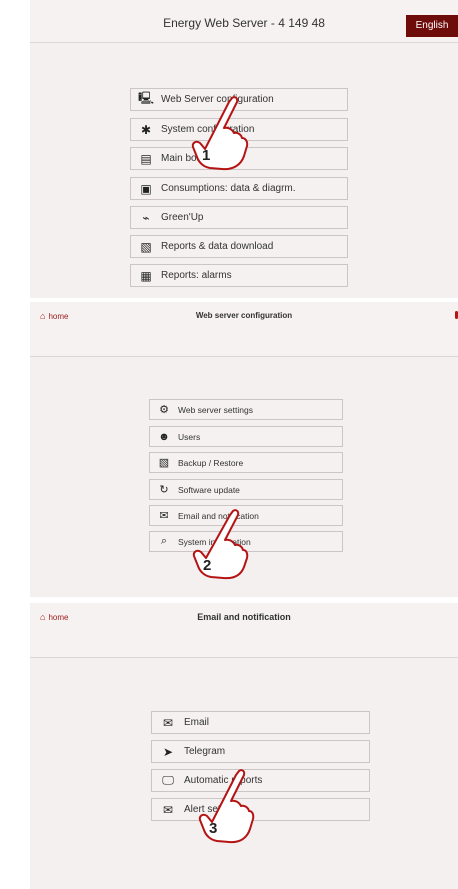 The width and height of the screenshot is (458, 889). What do you see at coordinates (239, 217) in the screenshot?
I see `menu-item-greenup: ⌁ Green'Up` at bounding box center [239, 217].